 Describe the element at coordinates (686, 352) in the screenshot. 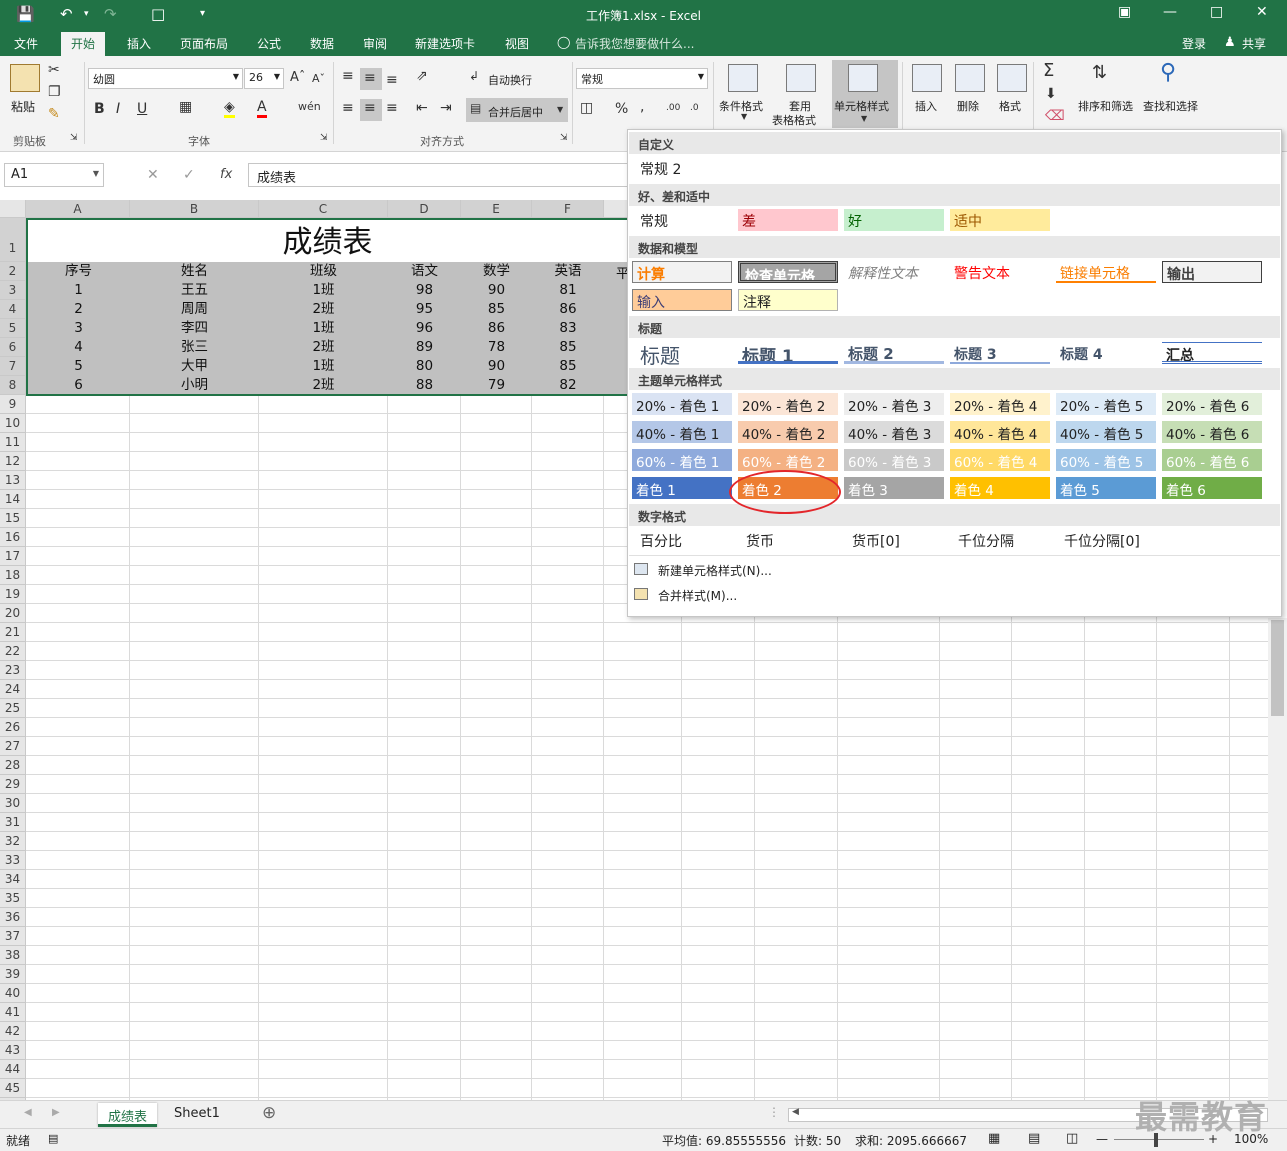

I see `style-title: 标题` at that location.